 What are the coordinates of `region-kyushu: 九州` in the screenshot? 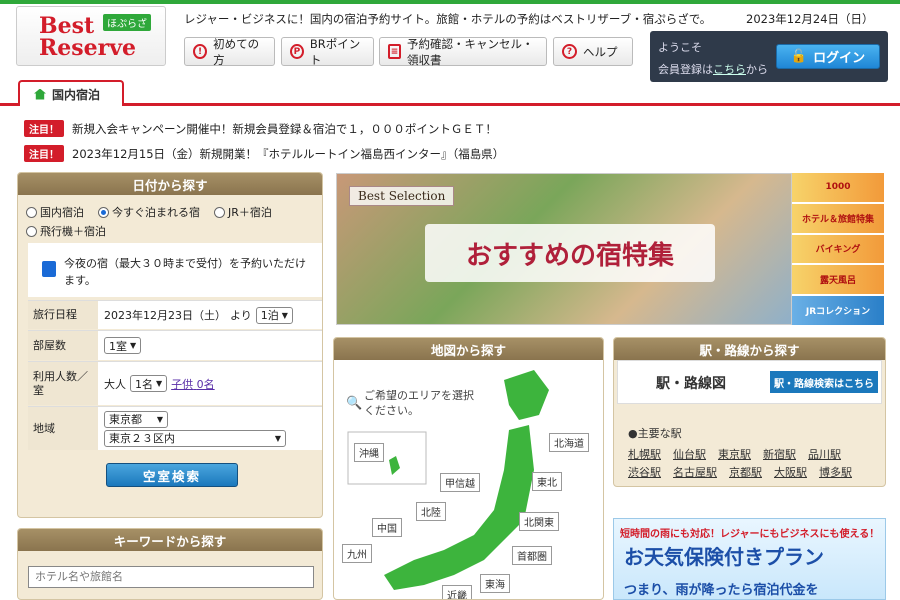 It's located at (357, 553).